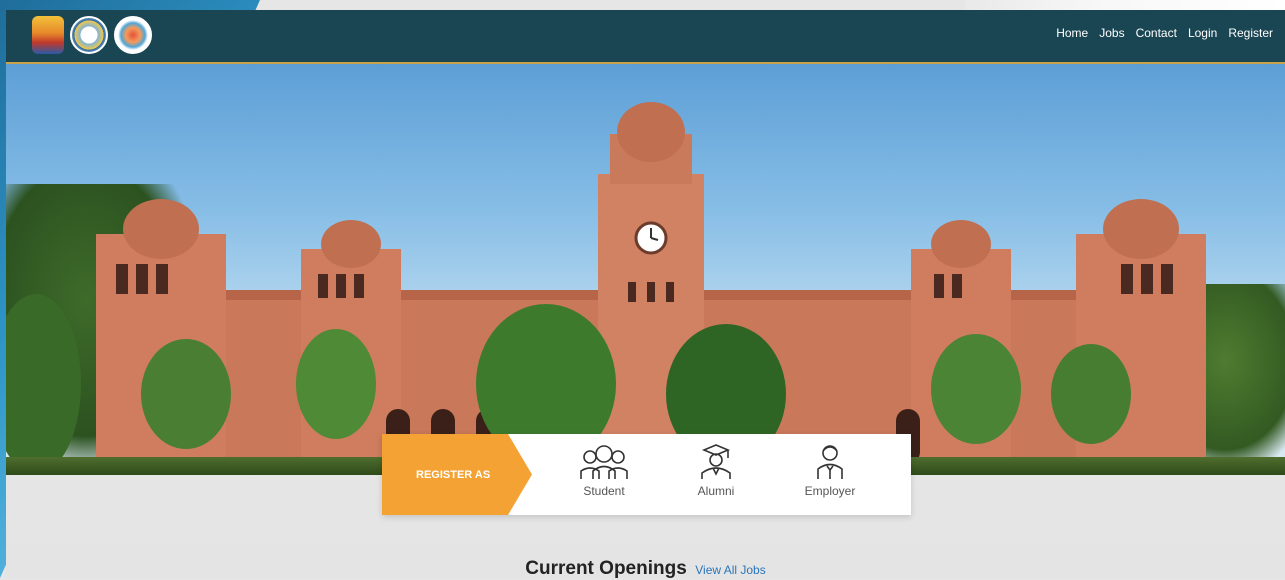 The image size is (1285, 580). What do you see at coordinates (89, 35) in the screenshot?
I see `seal-logo` at bounding box center [89, 35].